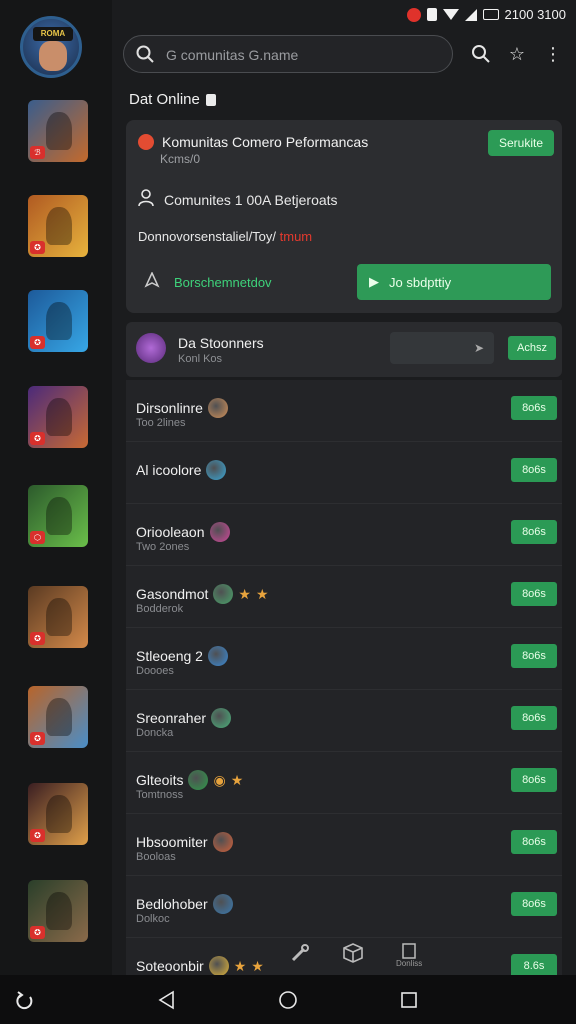  Describe the element at coordinates (442, 348) in the screenshot. I see `suggested-send-icon: ➤` at that location.